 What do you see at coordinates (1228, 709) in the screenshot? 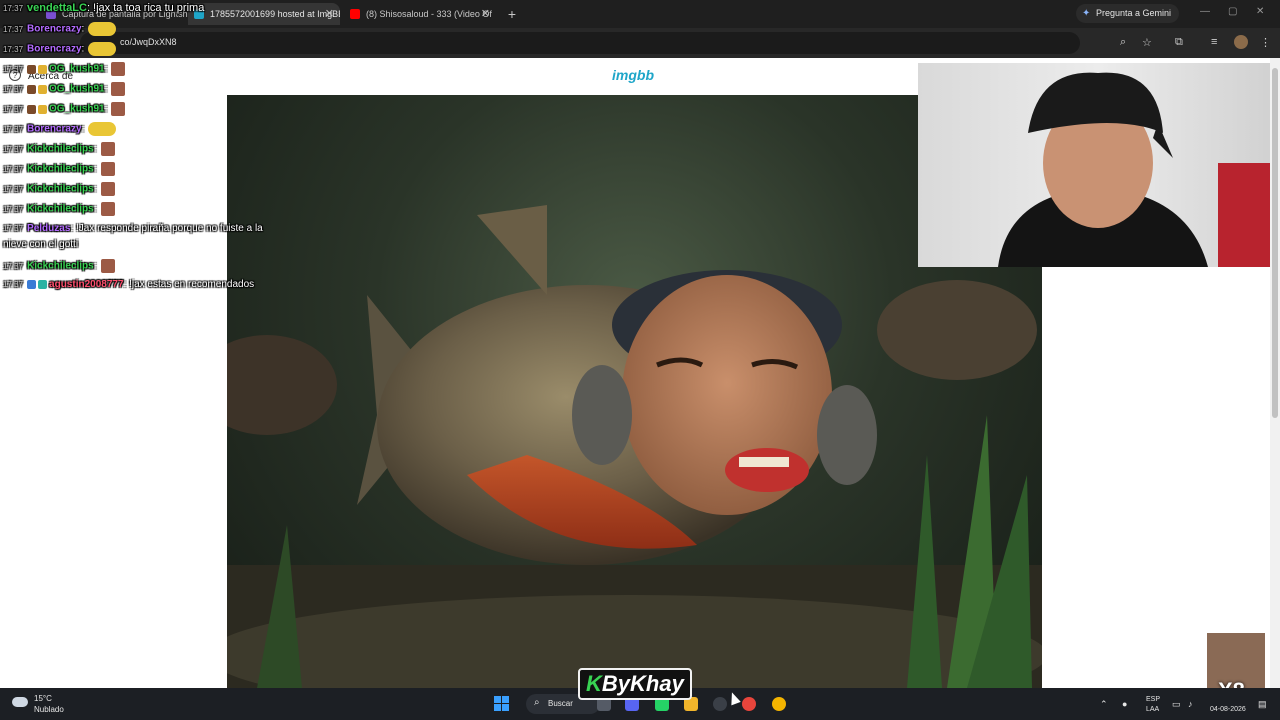
I see `taskbar-date: 04-08-2026` at bounding box center [1228, 709].